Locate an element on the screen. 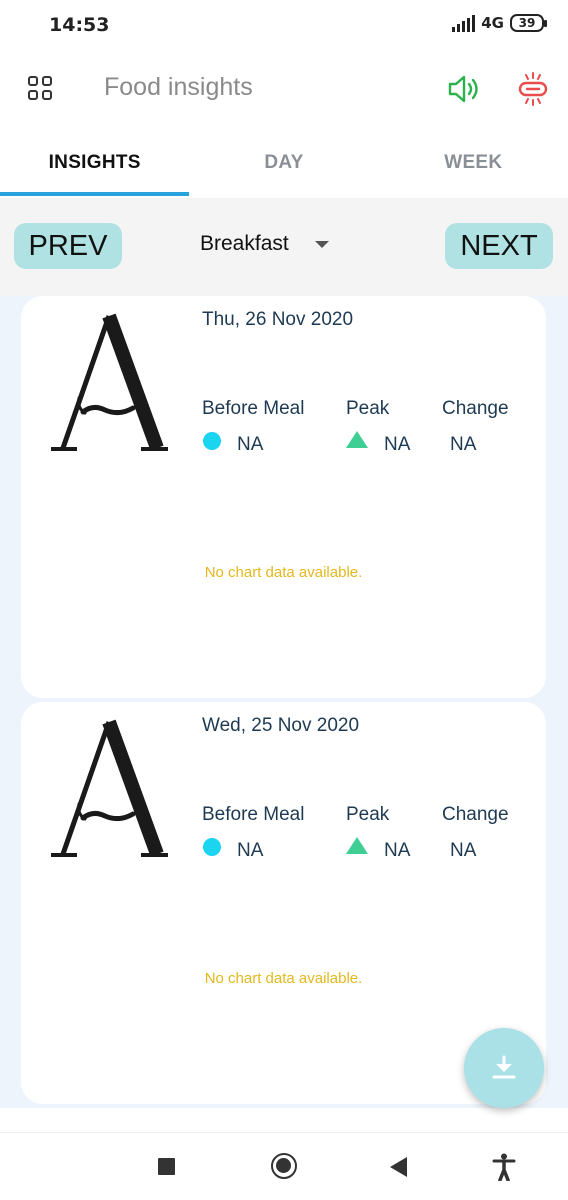 The width and height of the screenshot is (568, 1200). card-date: Thu, 26 Nov 2020 is located at coordinates (278, 319).